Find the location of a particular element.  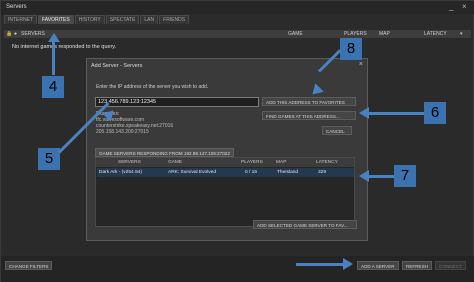

tab-spectate: SPECTATE is located at coordinates (122, 19).